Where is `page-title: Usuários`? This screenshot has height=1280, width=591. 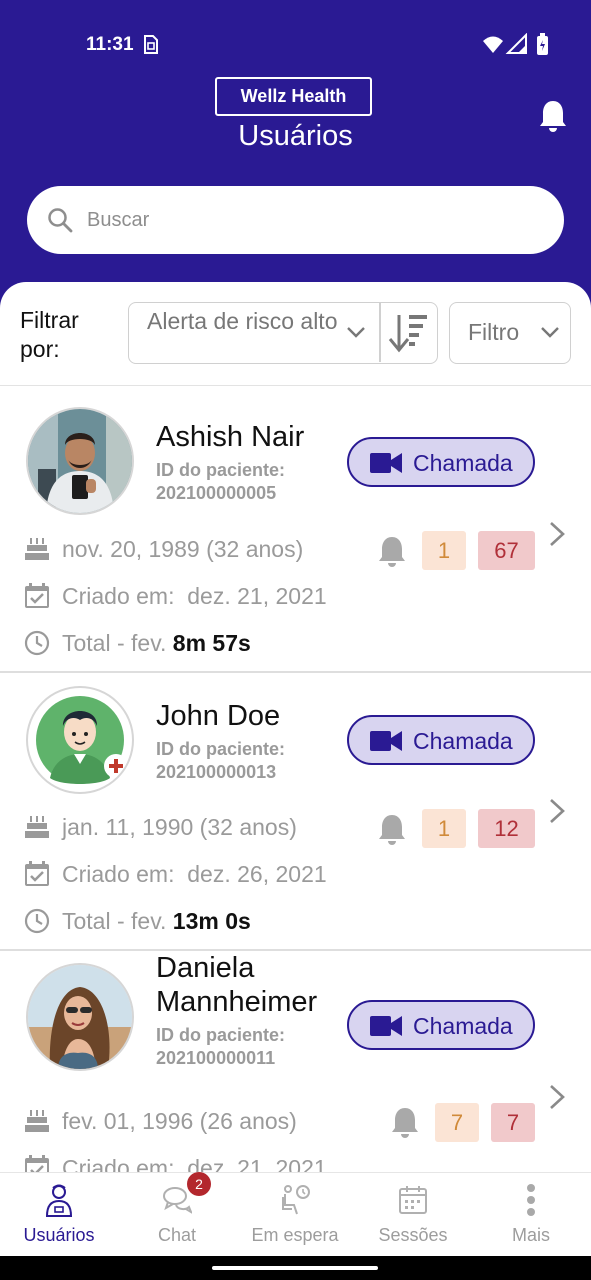
page-title: Usuários is located at coordinates (295, 136).